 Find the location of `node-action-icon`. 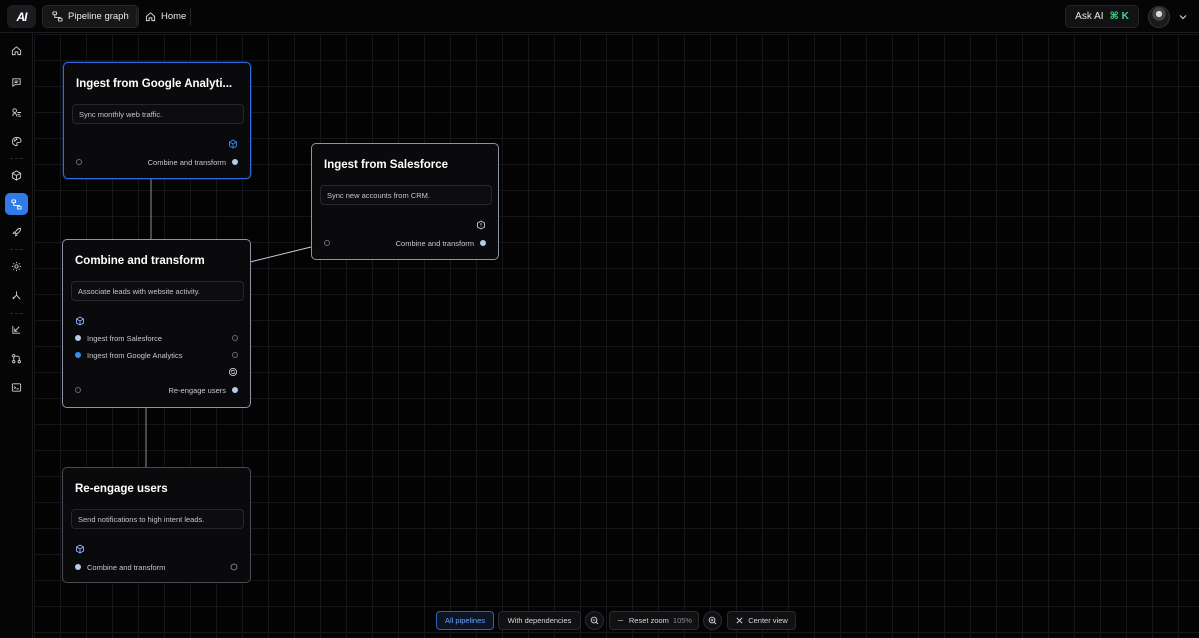

node-action-icon is located at coordinates (234, 567).